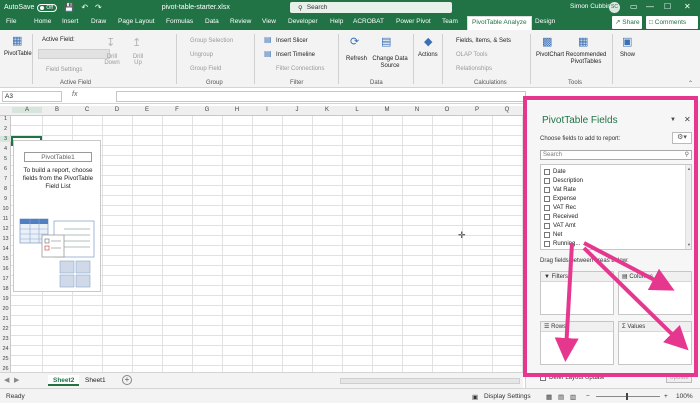 This screenshot has width=700, height=403. Describe the element at coordinates (5, 119) in the screenshot. I see `row-header: 1` at that location.